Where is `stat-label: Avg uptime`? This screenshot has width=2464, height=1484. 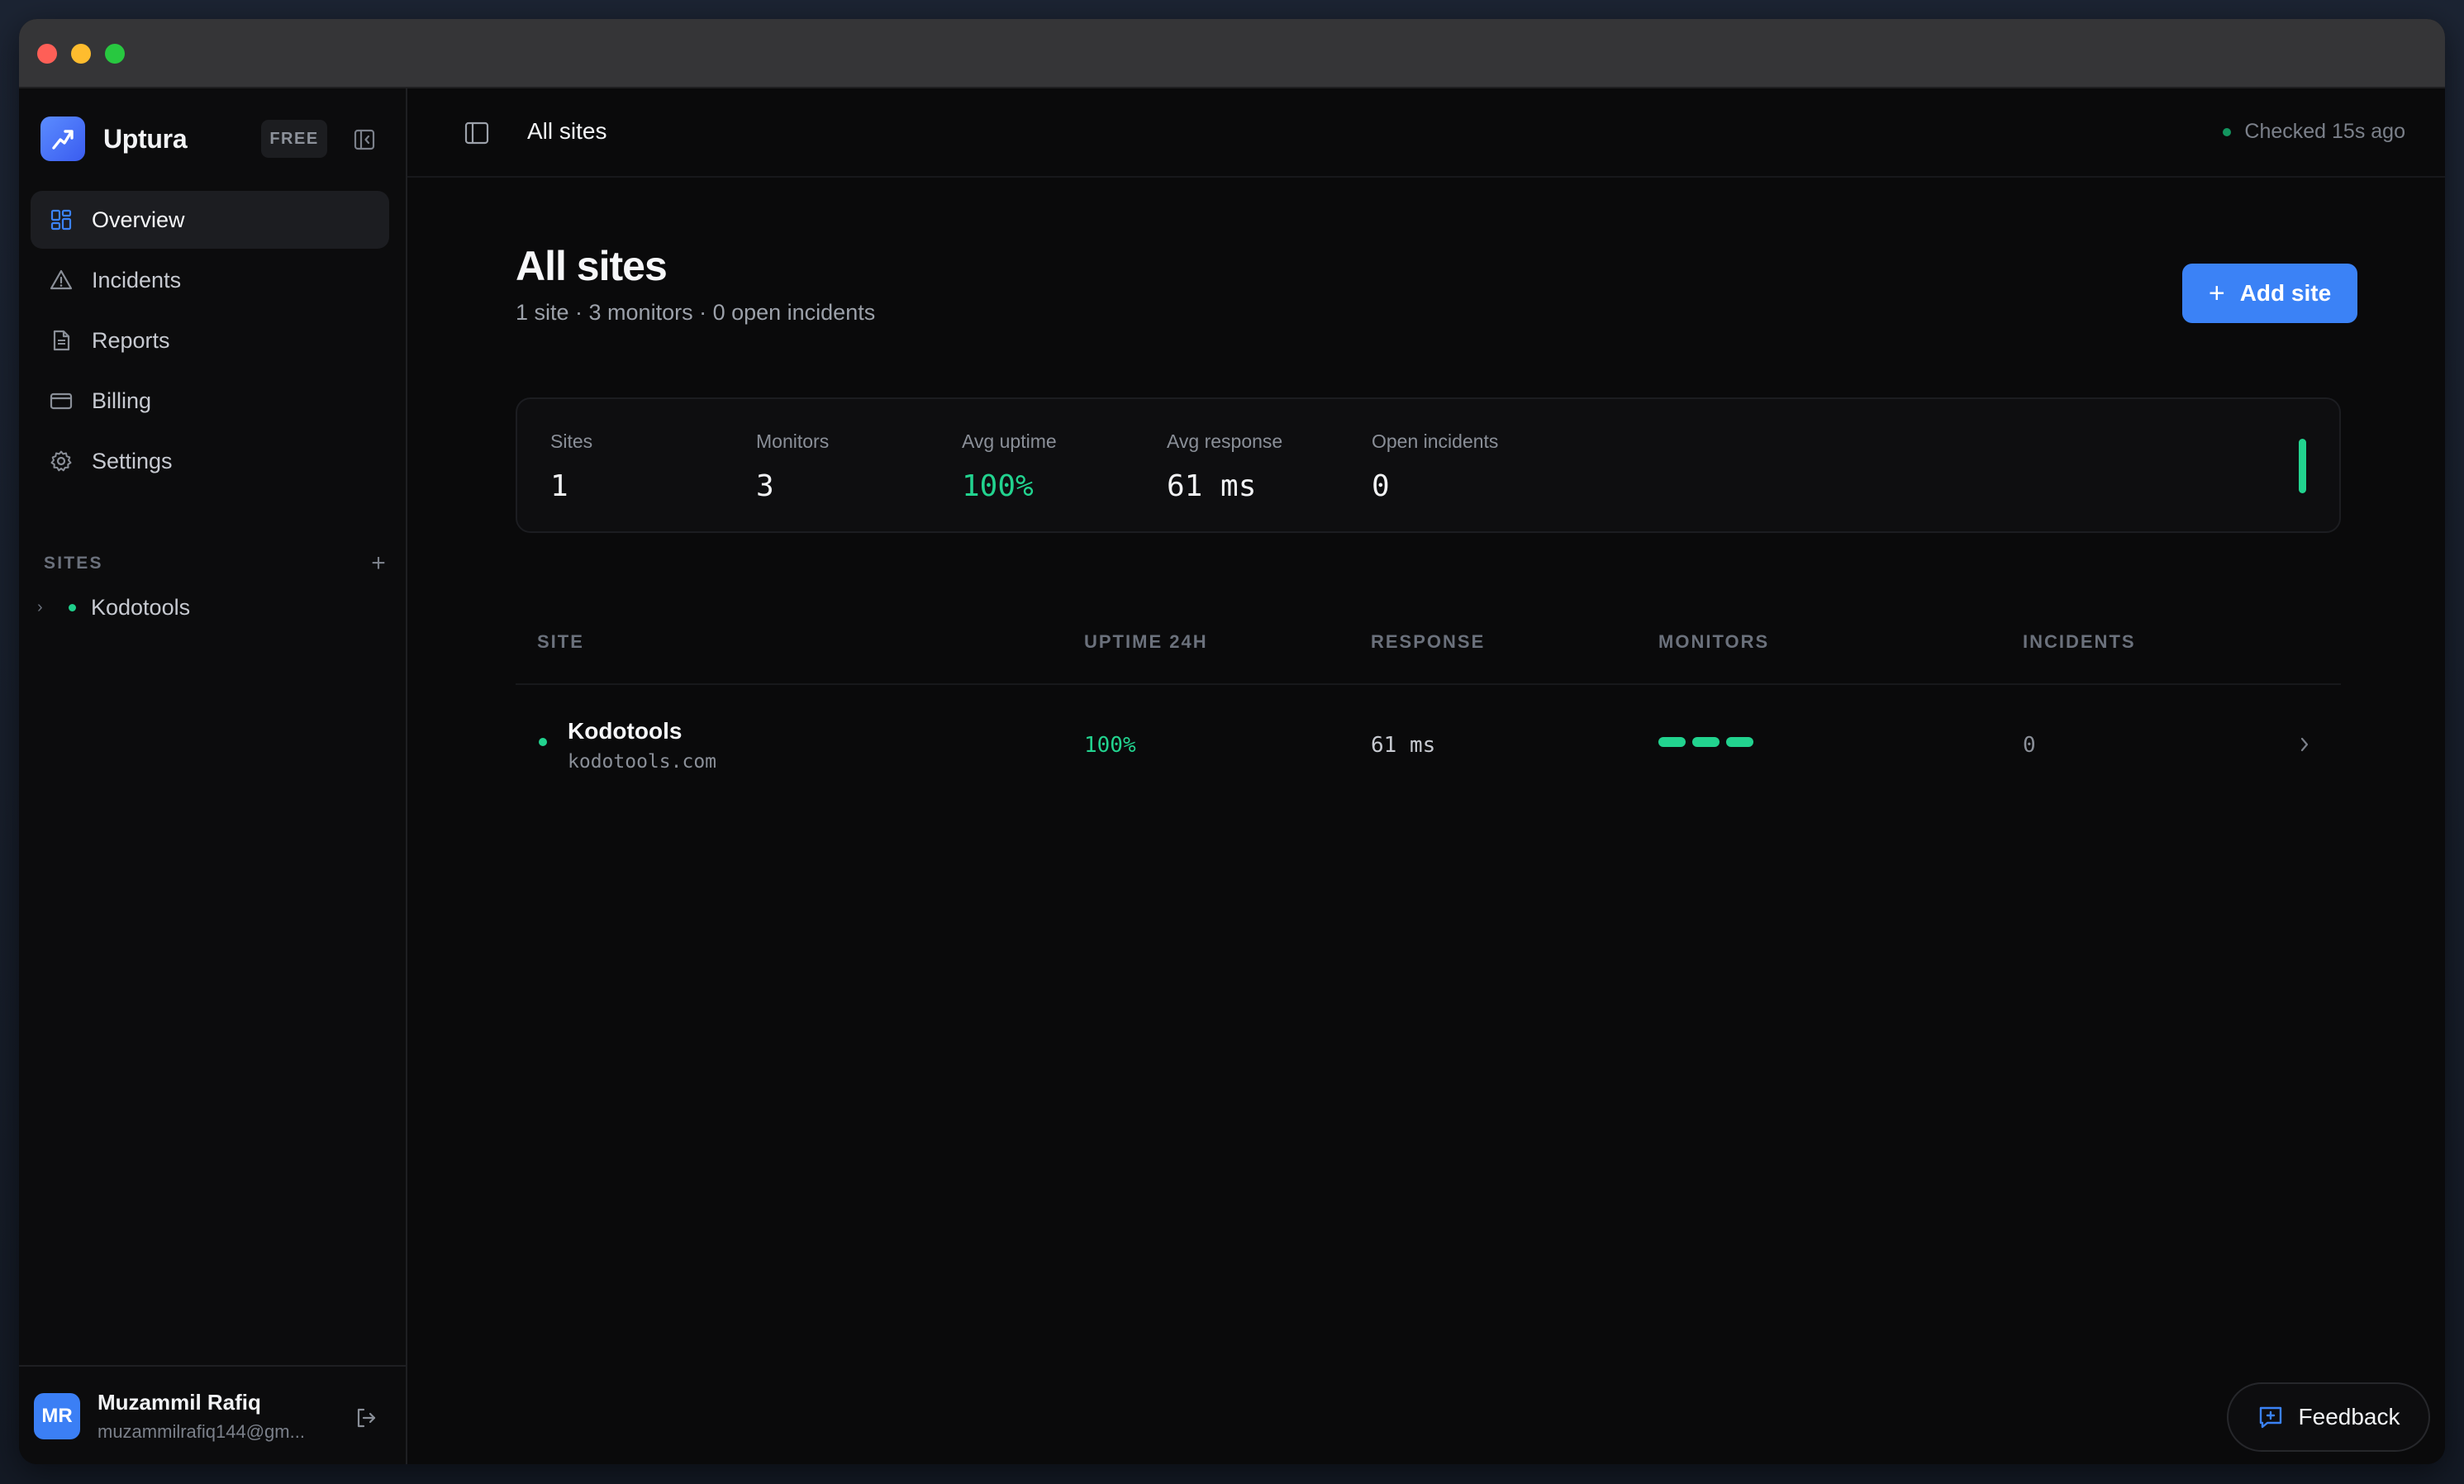 stat-label: Avg uptime is located at coordinates (1009, 441).